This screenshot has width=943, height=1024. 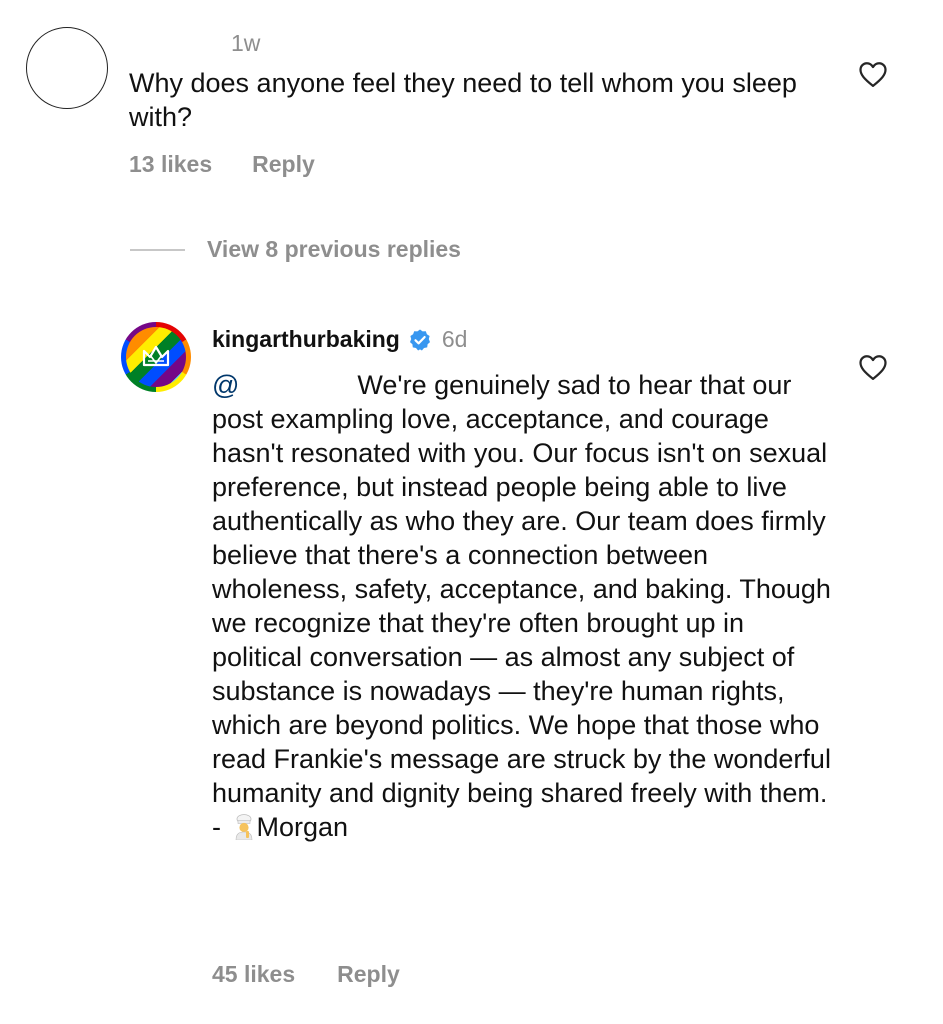 I want to click on reply-signature: Morgan, so click(x=302, y=827).